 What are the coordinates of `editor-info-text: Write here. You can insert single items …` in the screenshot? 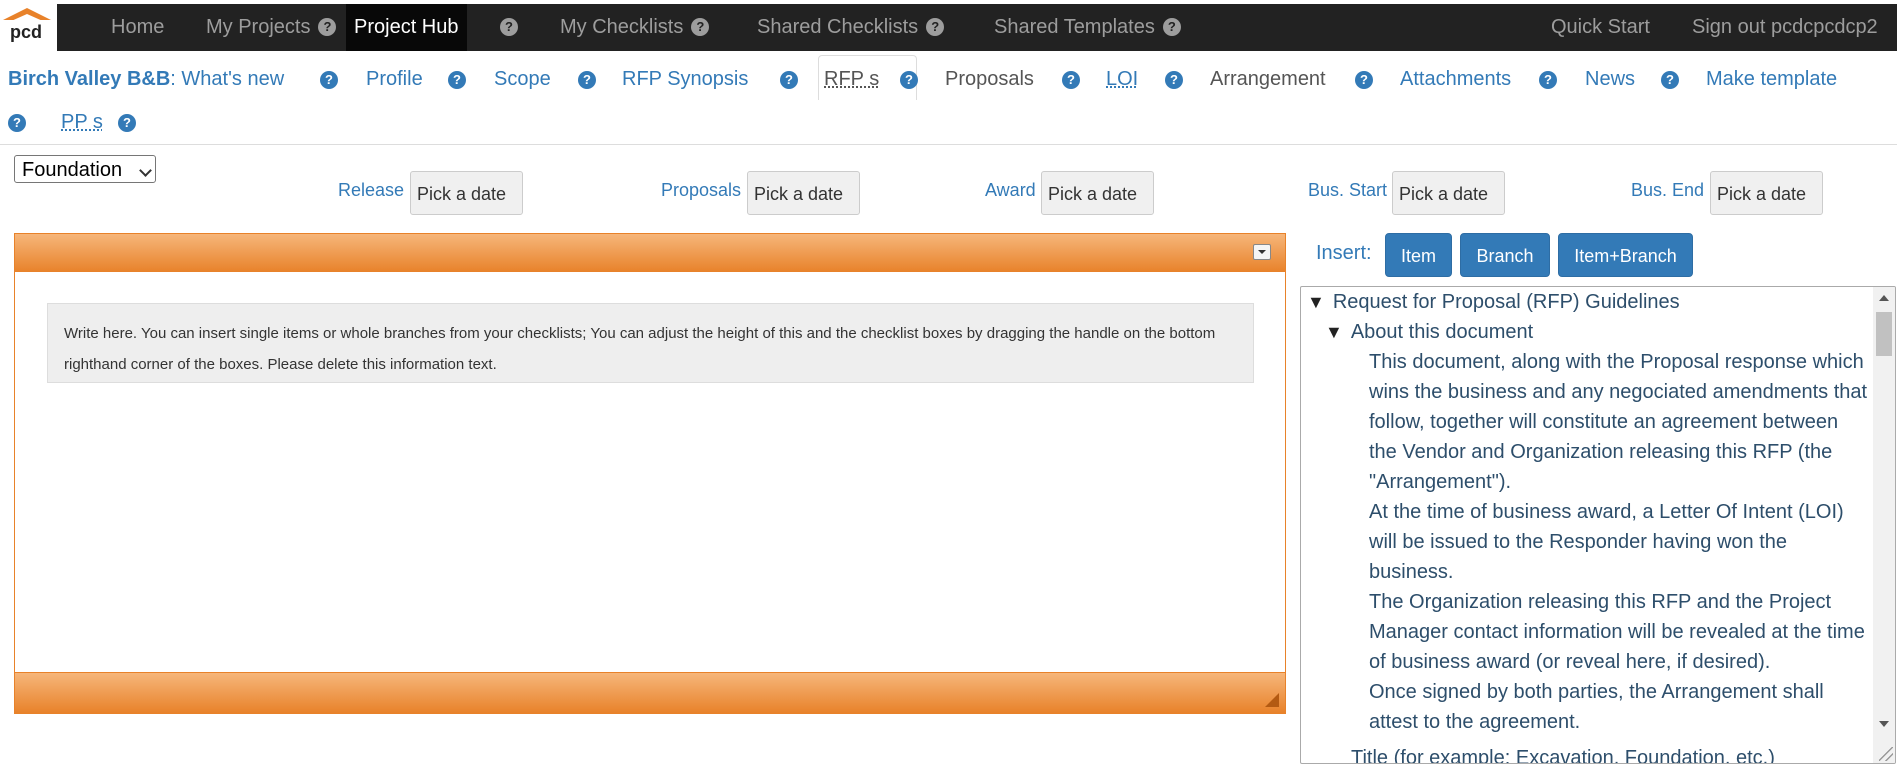 It's located at (650, 343).